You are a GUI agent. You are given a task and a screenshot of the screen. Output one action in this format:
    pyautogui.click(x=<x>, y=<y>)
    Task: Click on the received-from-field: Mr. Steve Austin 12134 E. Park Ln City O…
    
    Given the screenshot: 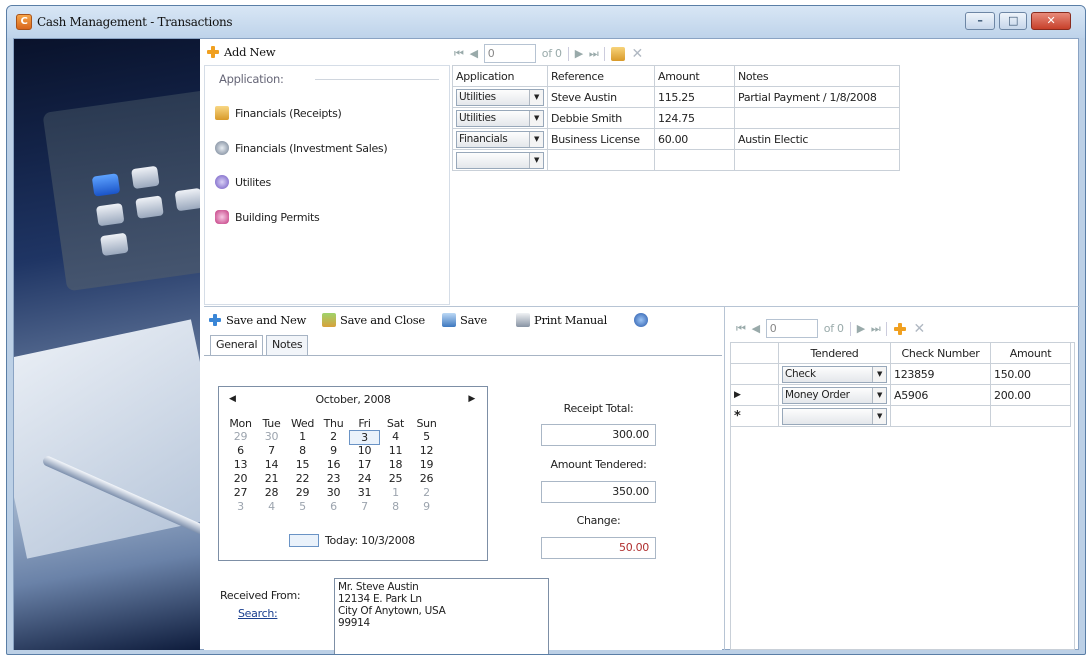 What is the action you would take?
    pyautogui.click(x=441, y=616)
    